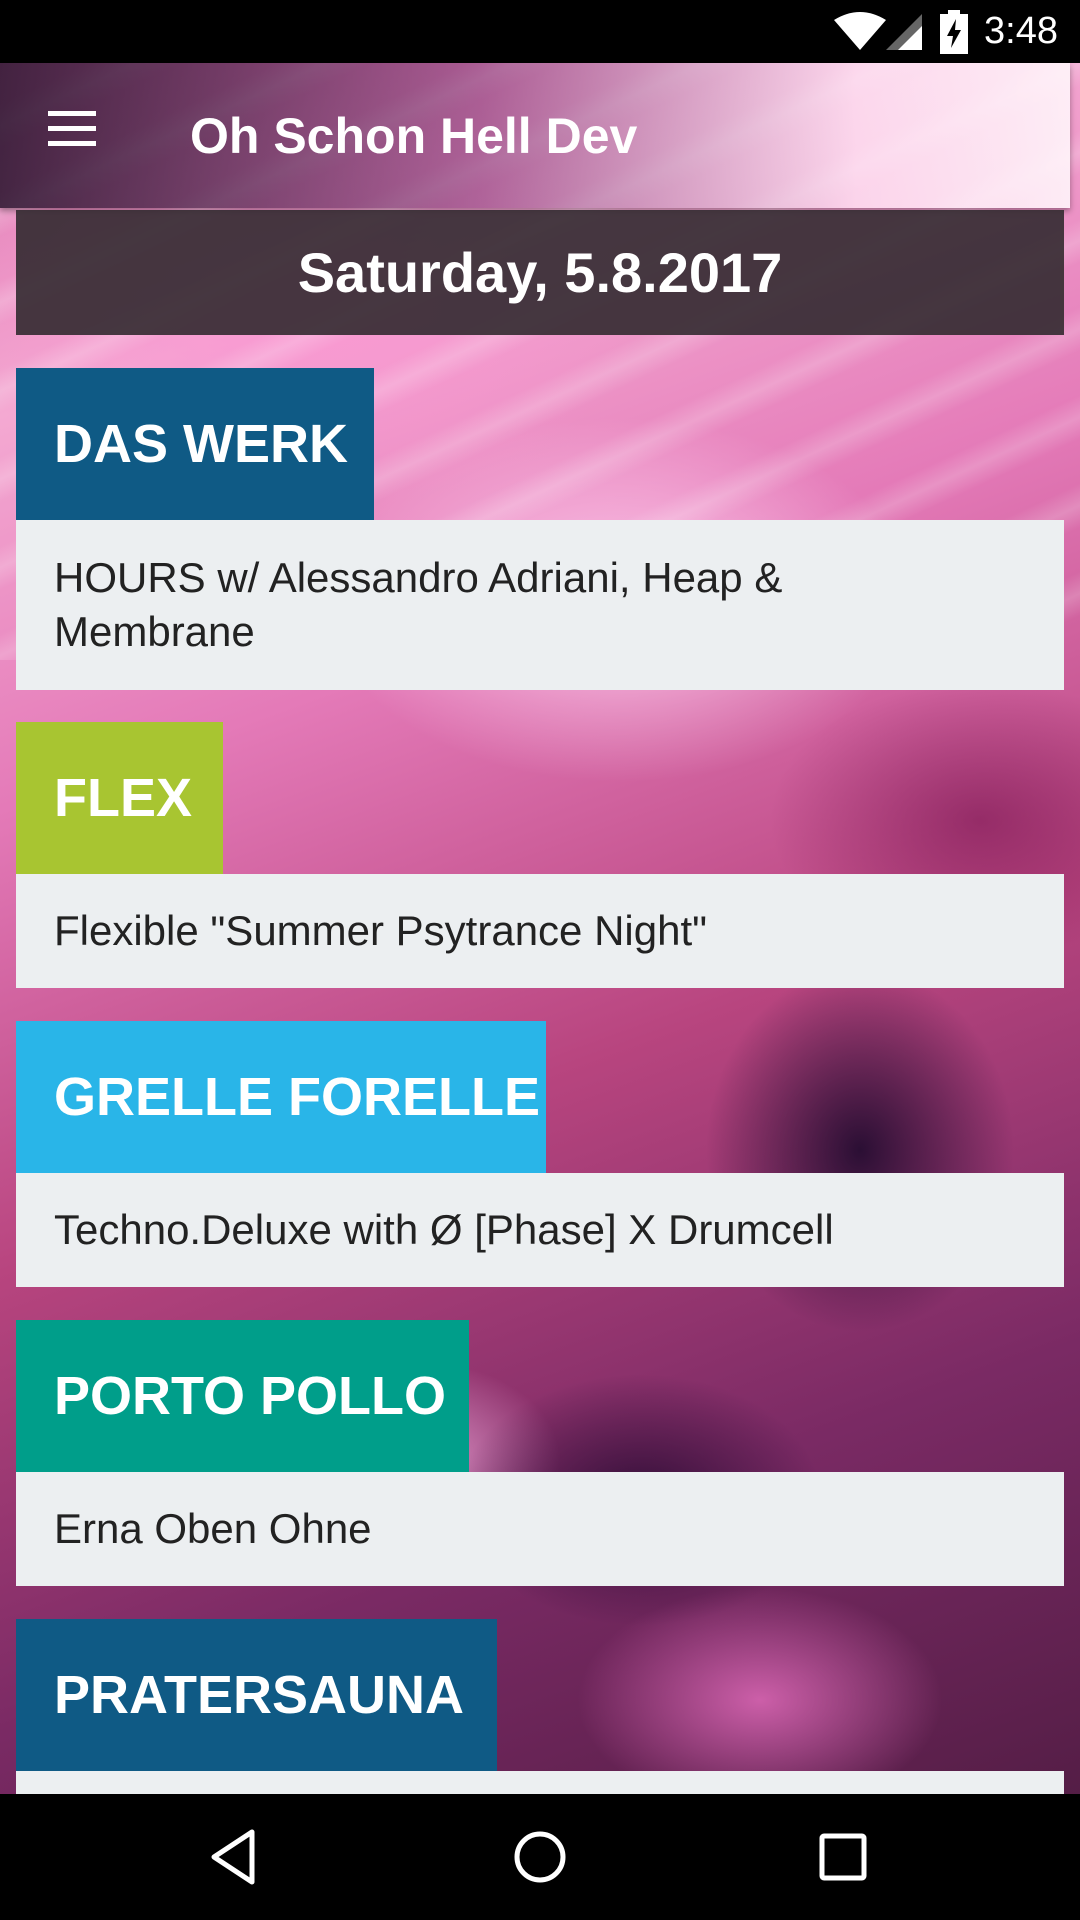  Describe the element at coordinates (195, 444) in the screenshot. I see `venue-label-das-werk: DAS WERK` at that location.